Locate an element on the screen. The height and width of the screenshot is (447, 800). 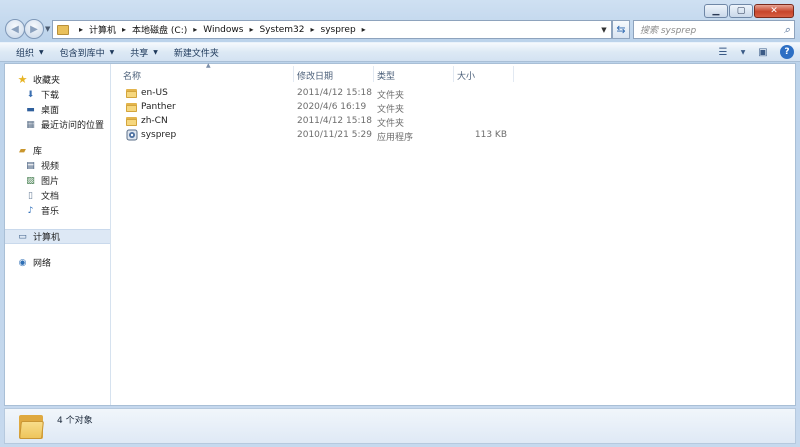
chevron-down-icon: ▼ is located at coordinates (155, 52).